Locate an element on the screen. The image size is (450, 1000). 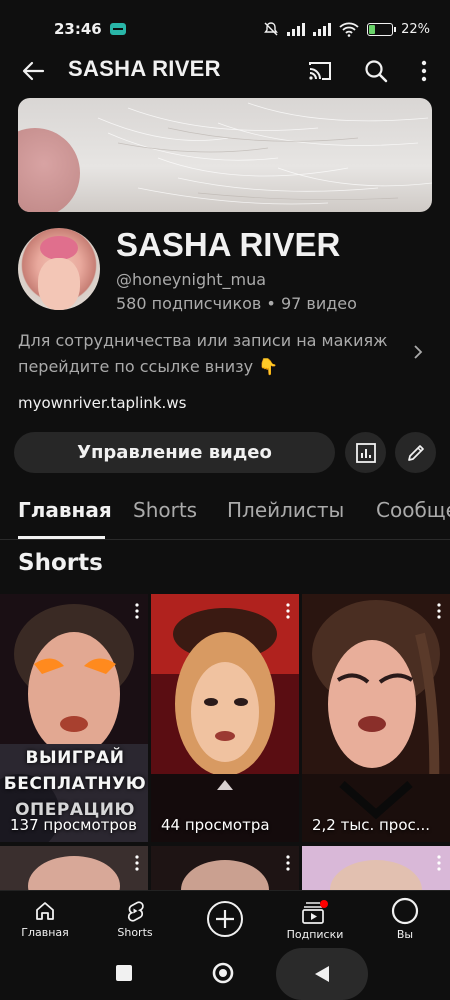
bottom-navigation: Главная Shorts Подписки Вы is located at coordinates (225, 918).